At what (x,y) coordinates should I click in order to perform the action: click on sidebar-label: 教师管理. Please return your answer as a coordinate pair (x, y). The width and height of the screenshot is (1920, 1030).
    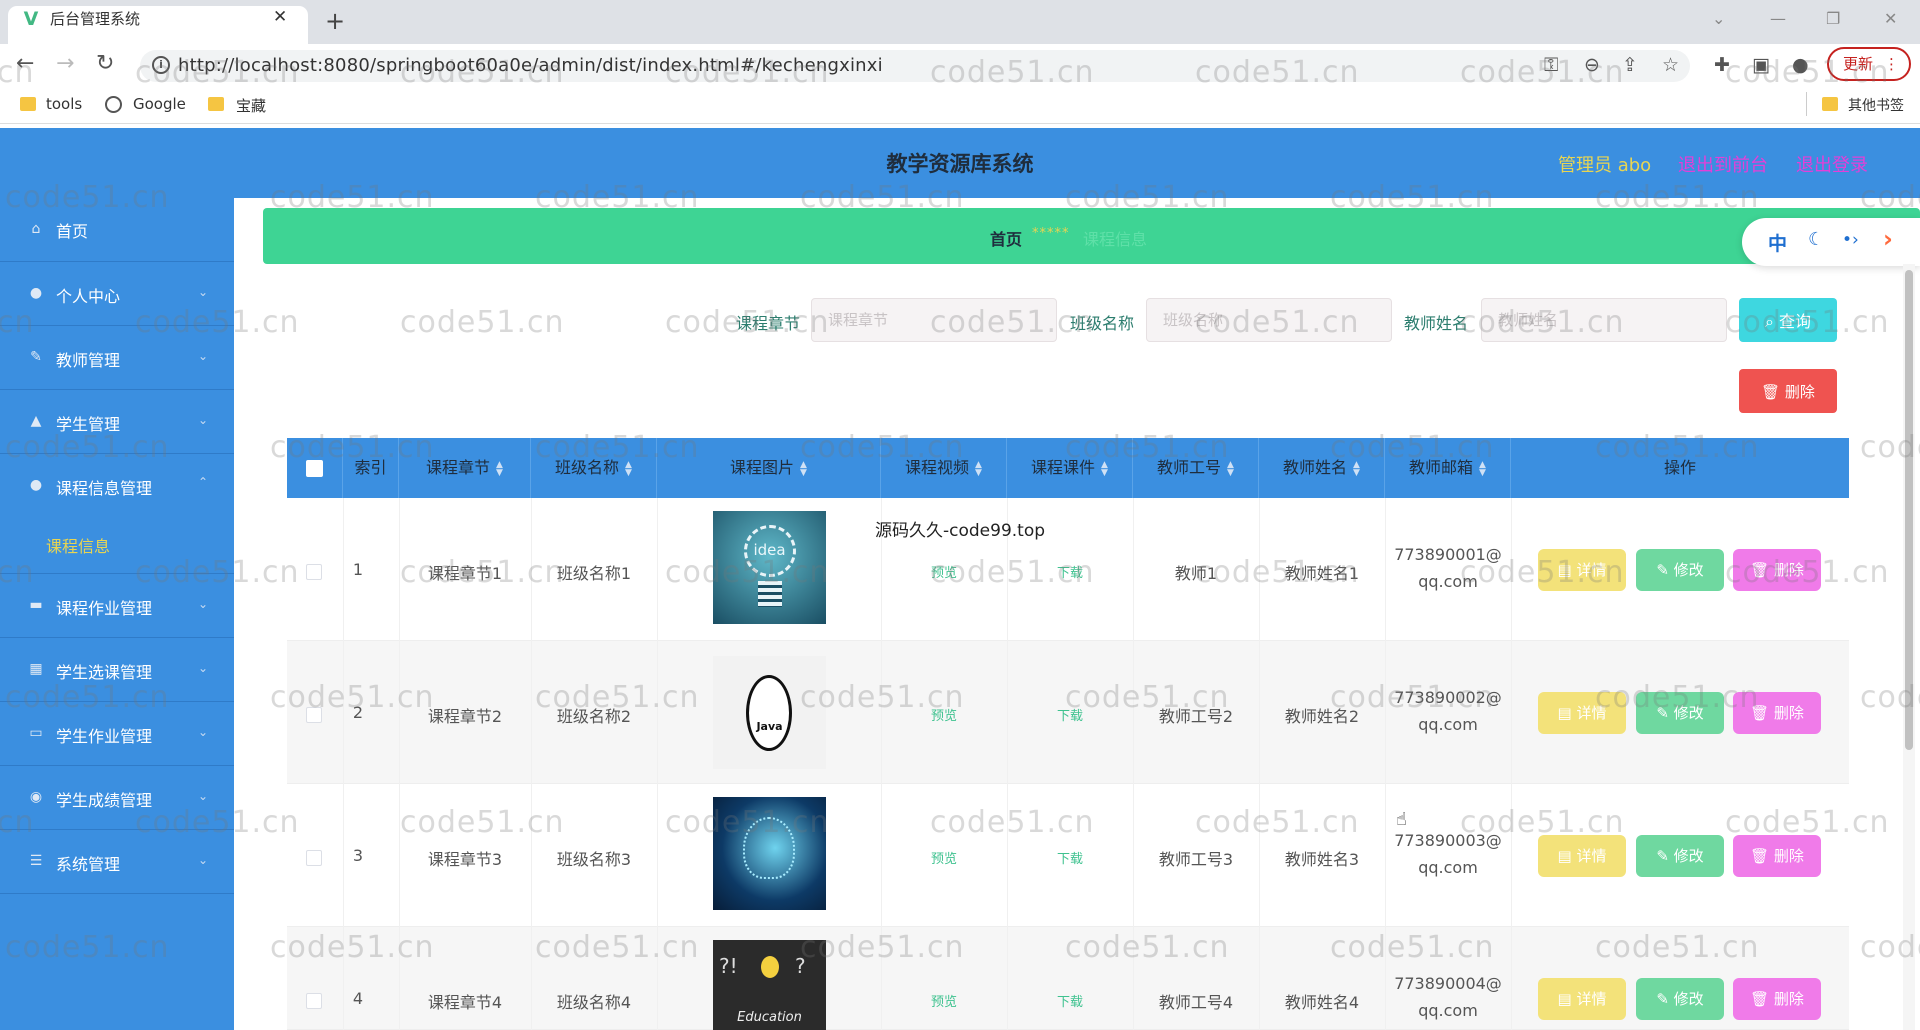
    Looking at the image, I should click on (88, 360).